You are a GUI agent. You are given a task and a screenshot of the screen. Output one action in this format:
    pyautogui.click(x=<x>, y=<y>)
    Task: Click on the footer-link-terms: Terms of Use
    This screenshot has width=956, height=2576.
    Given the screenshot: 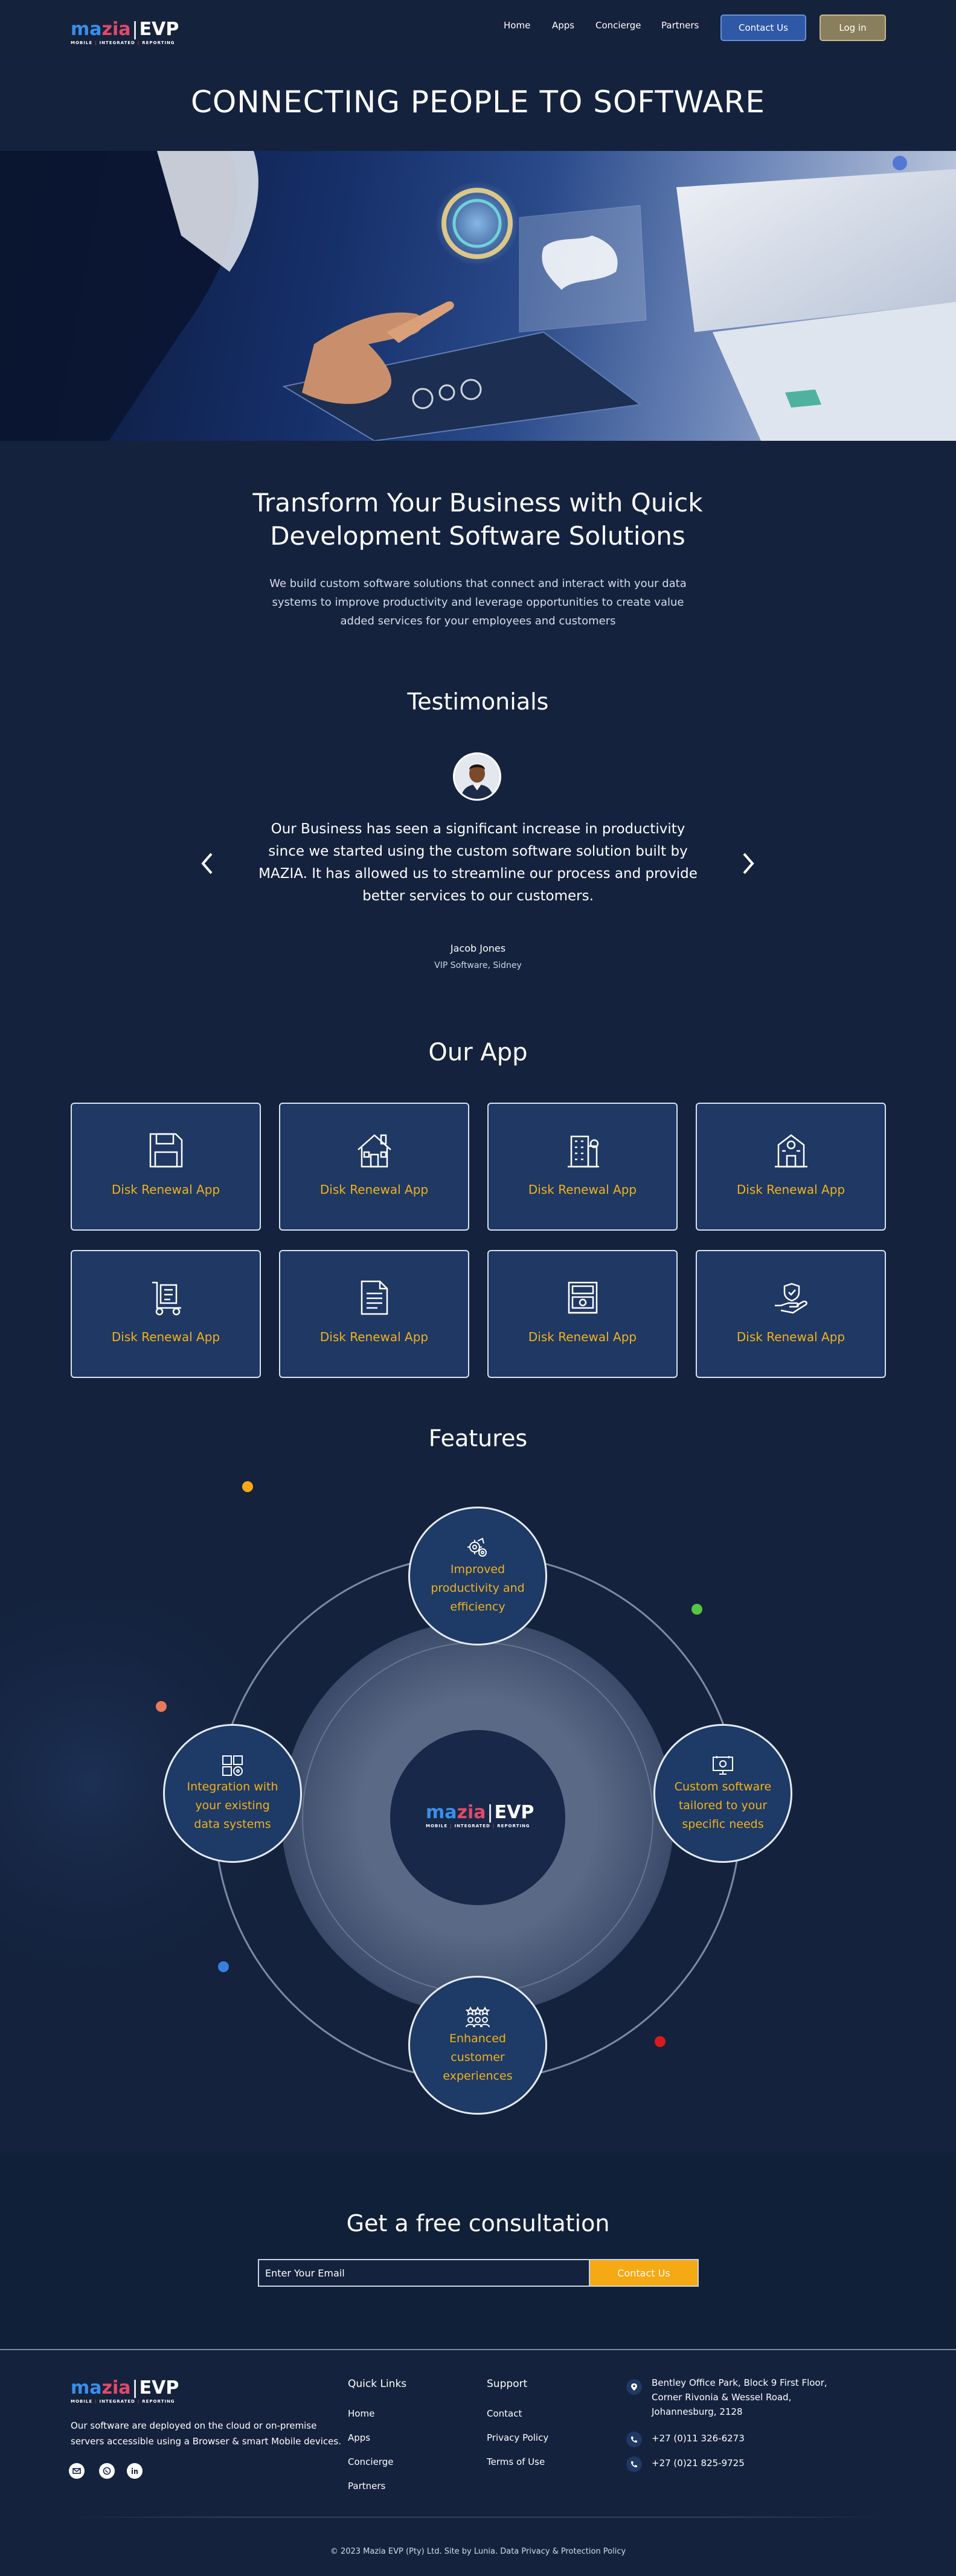 What is the action you would take?
    pyautogui.click(x=516, y=2461)
    